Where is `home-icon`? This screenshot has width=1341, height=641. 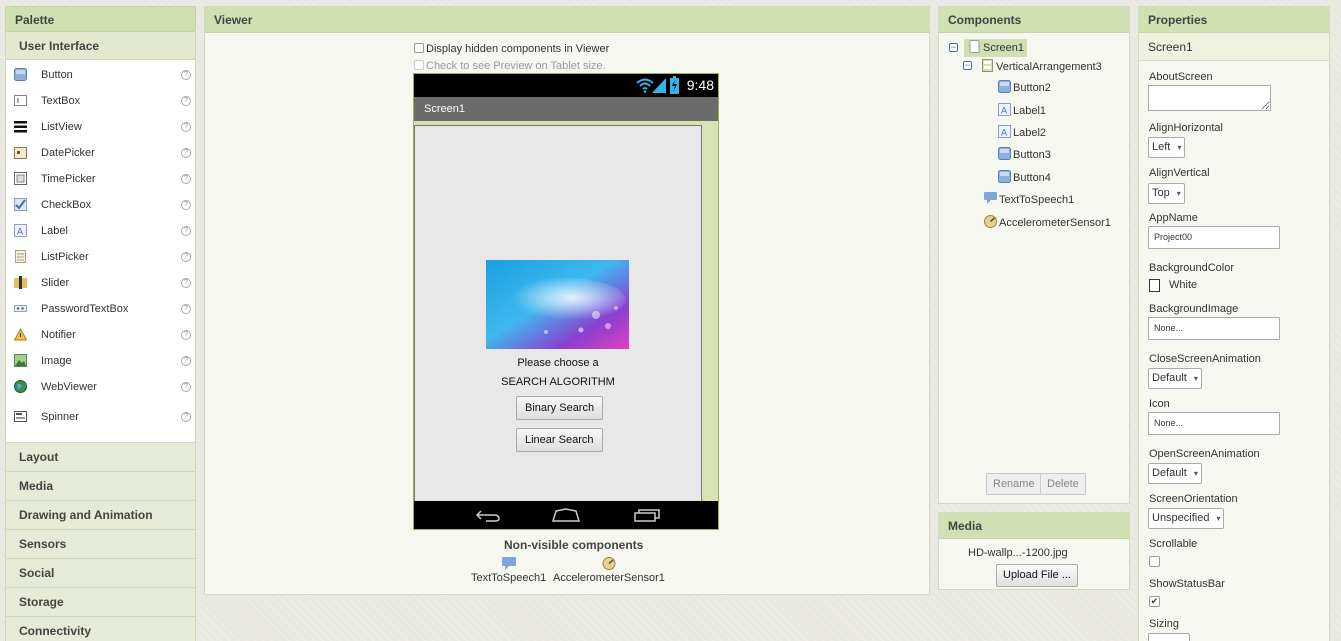 home-icon is located at coordinates (566, 515).